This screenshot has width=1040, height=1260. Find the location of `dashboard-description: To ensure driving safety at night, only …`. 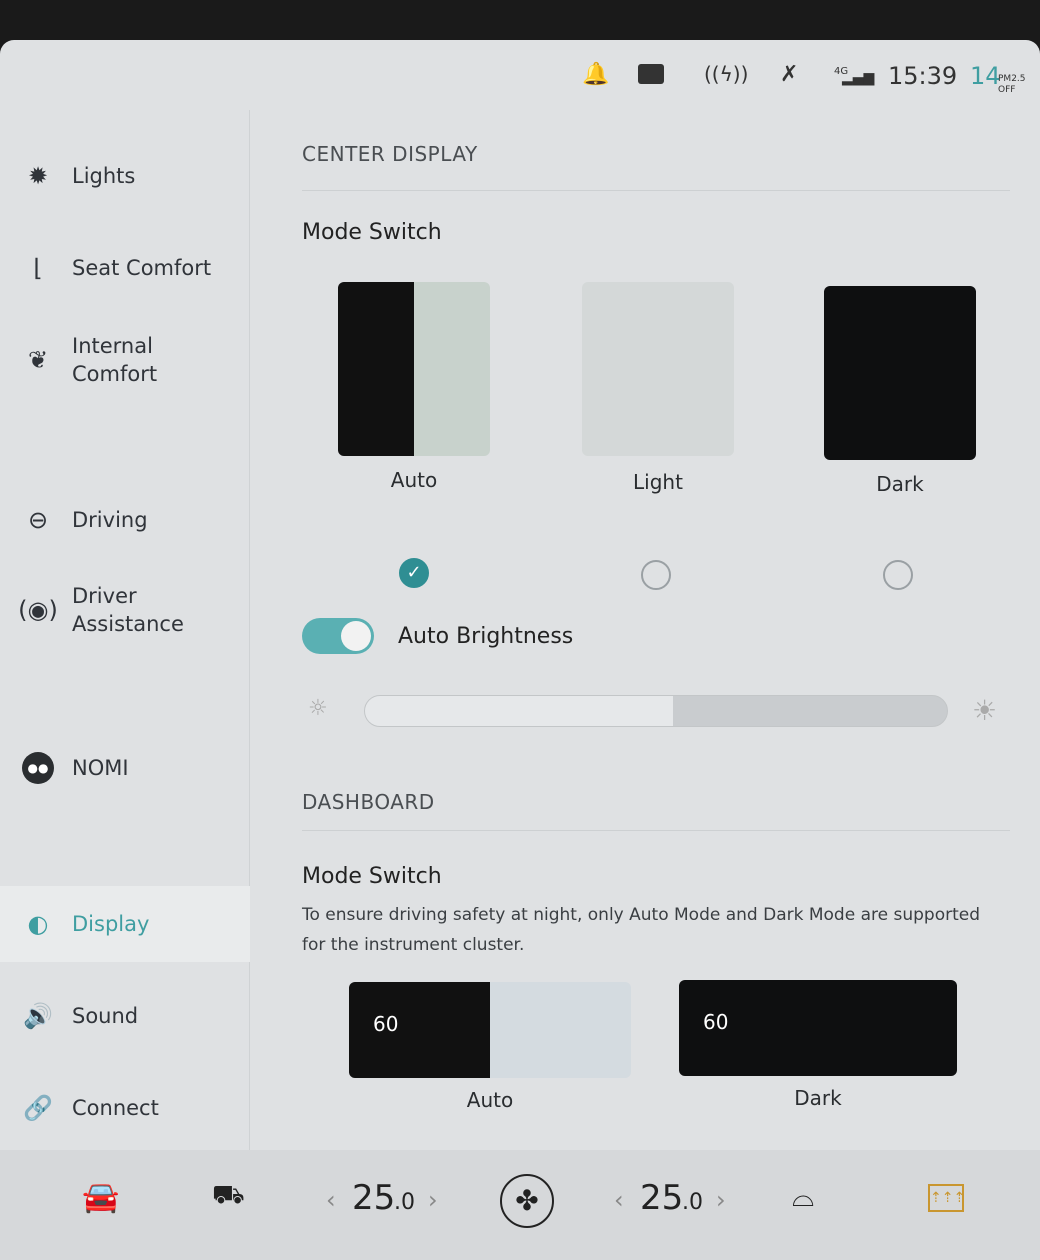

dashboard-description: To ensure driving safety at night, only … is located at coordinates (641, 930).